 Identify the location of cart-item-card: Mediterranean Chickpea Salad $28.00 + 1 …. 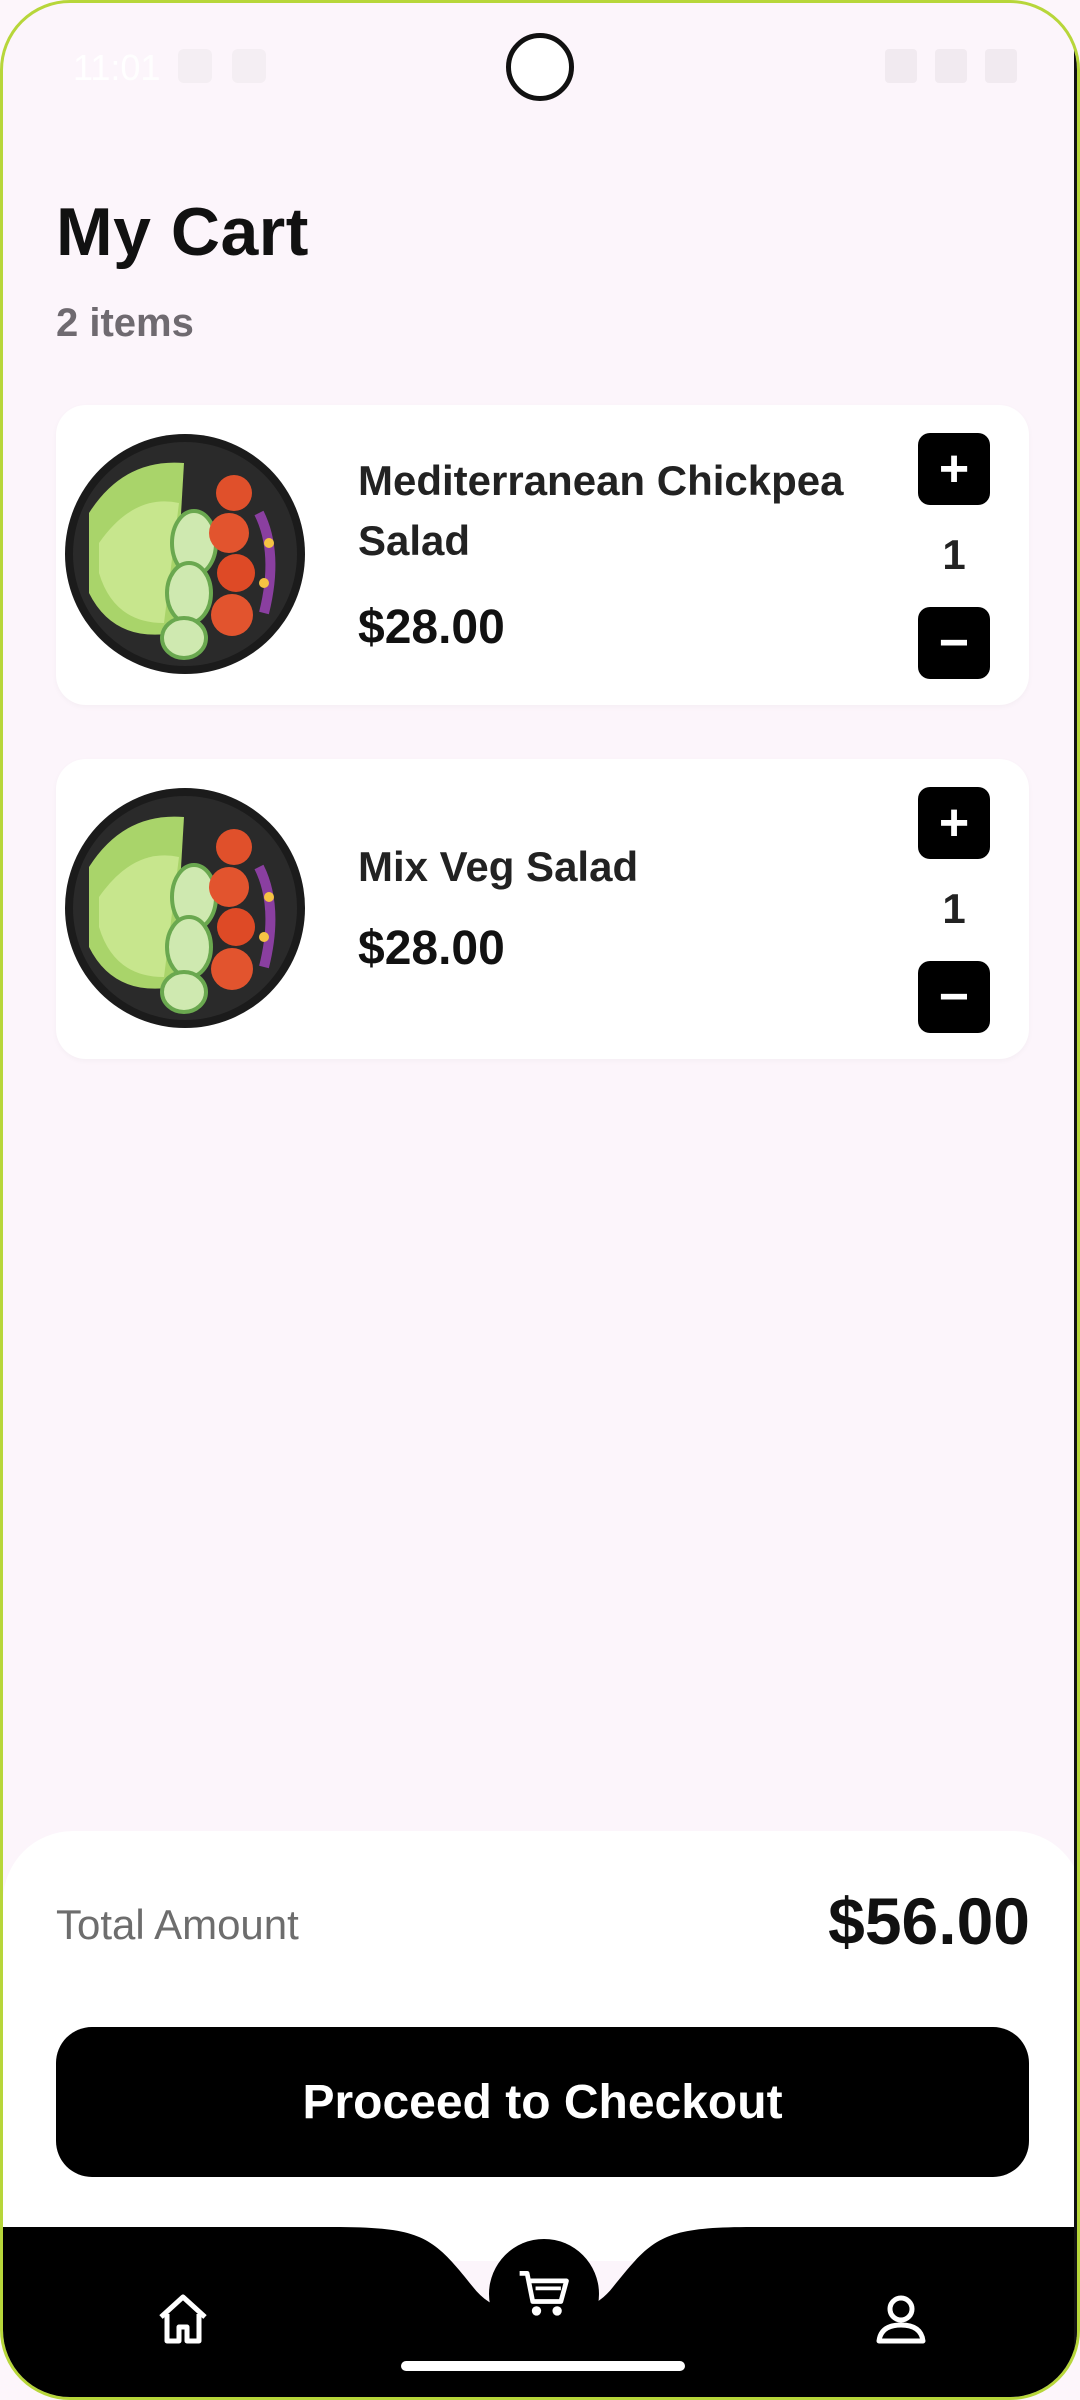
(542, 555).